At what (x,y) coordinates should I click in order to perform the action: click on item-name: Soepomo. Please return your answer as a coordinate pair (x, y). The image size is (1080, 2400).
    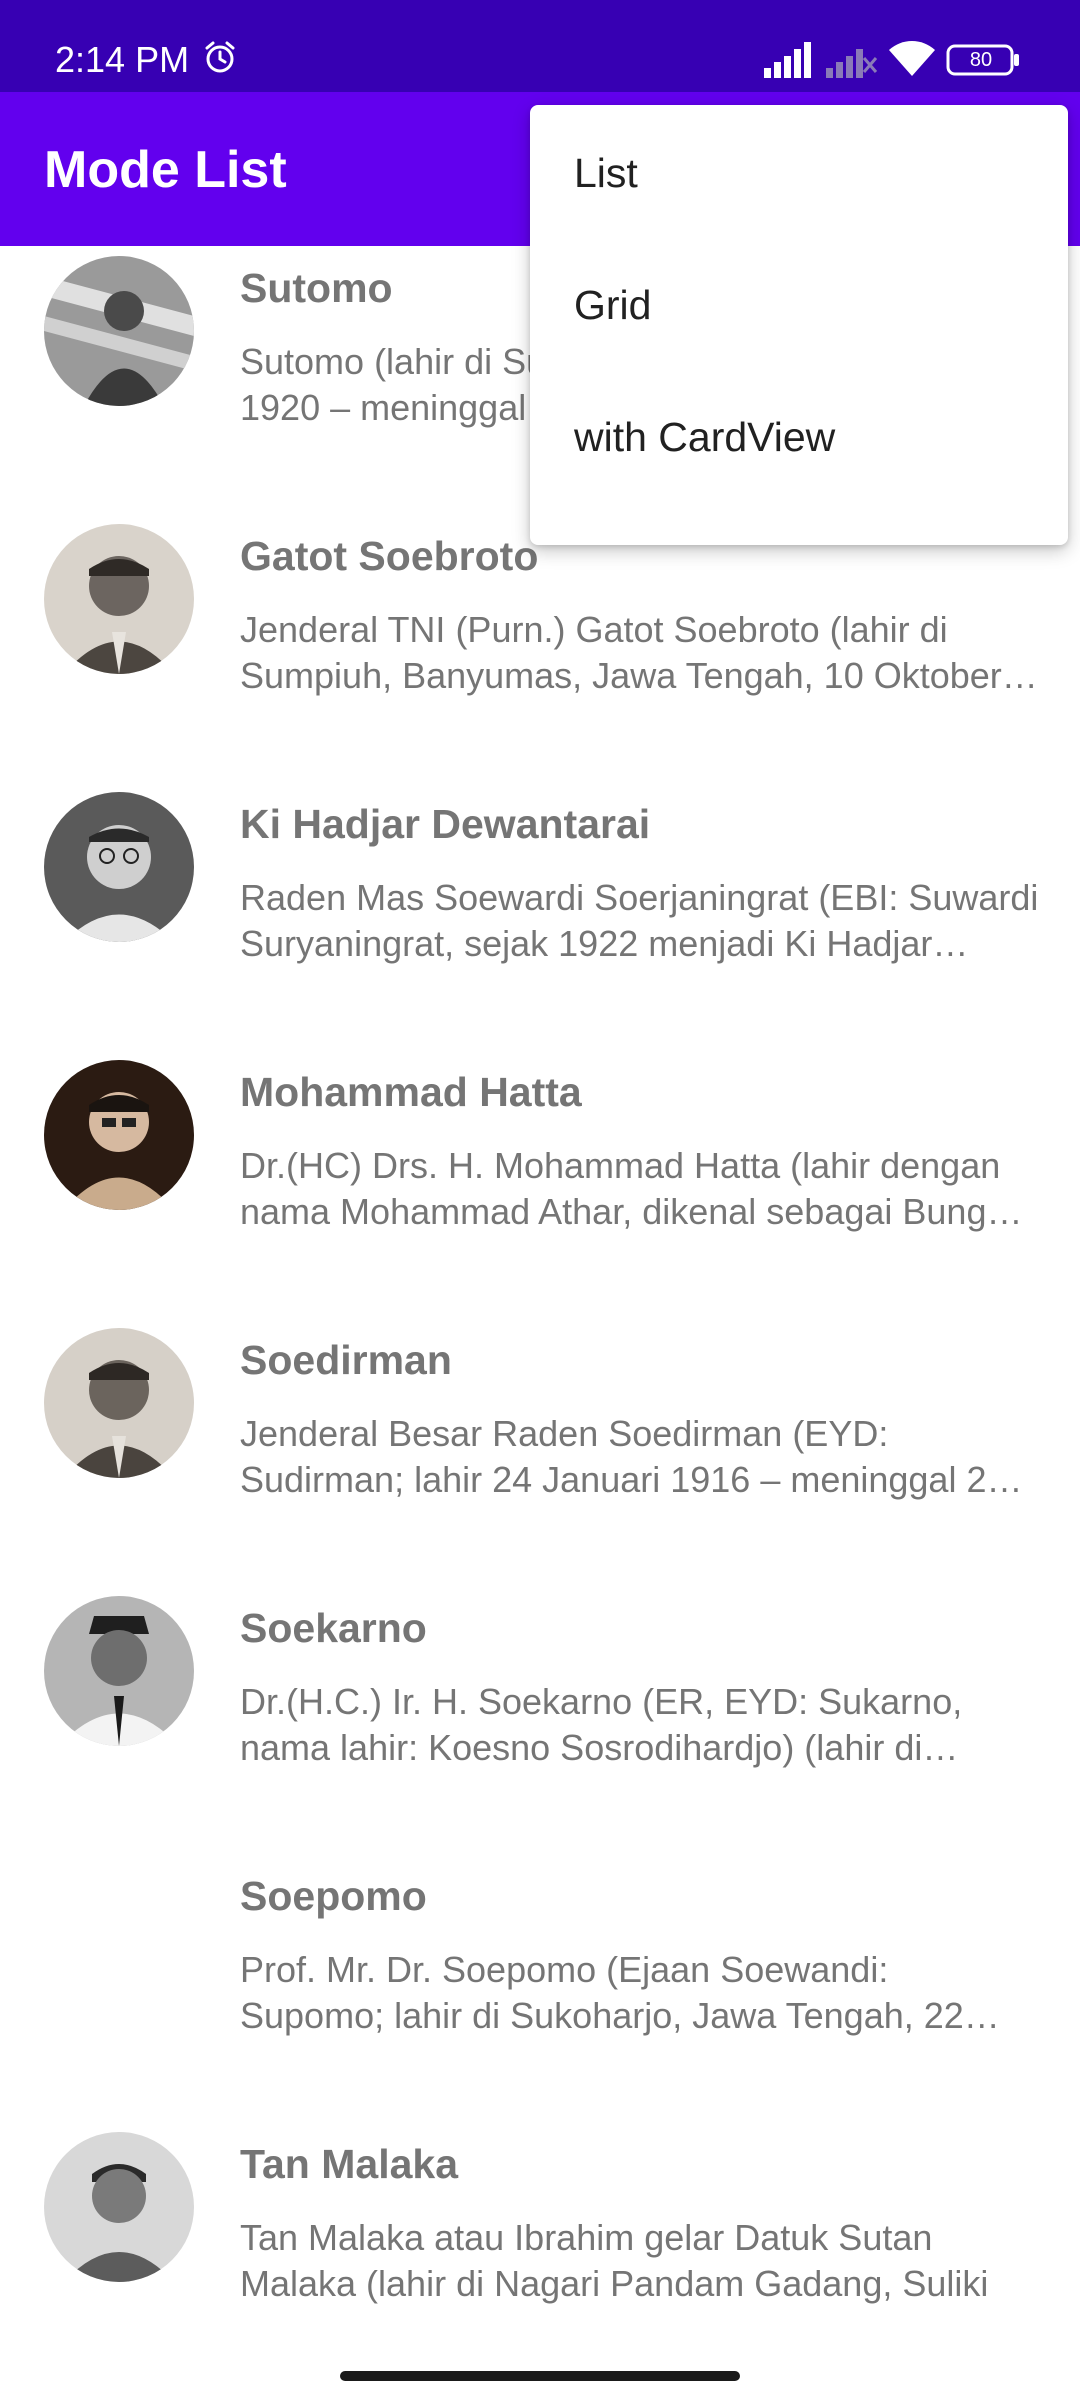
    Looking at the image, I should click on (333, 1896).